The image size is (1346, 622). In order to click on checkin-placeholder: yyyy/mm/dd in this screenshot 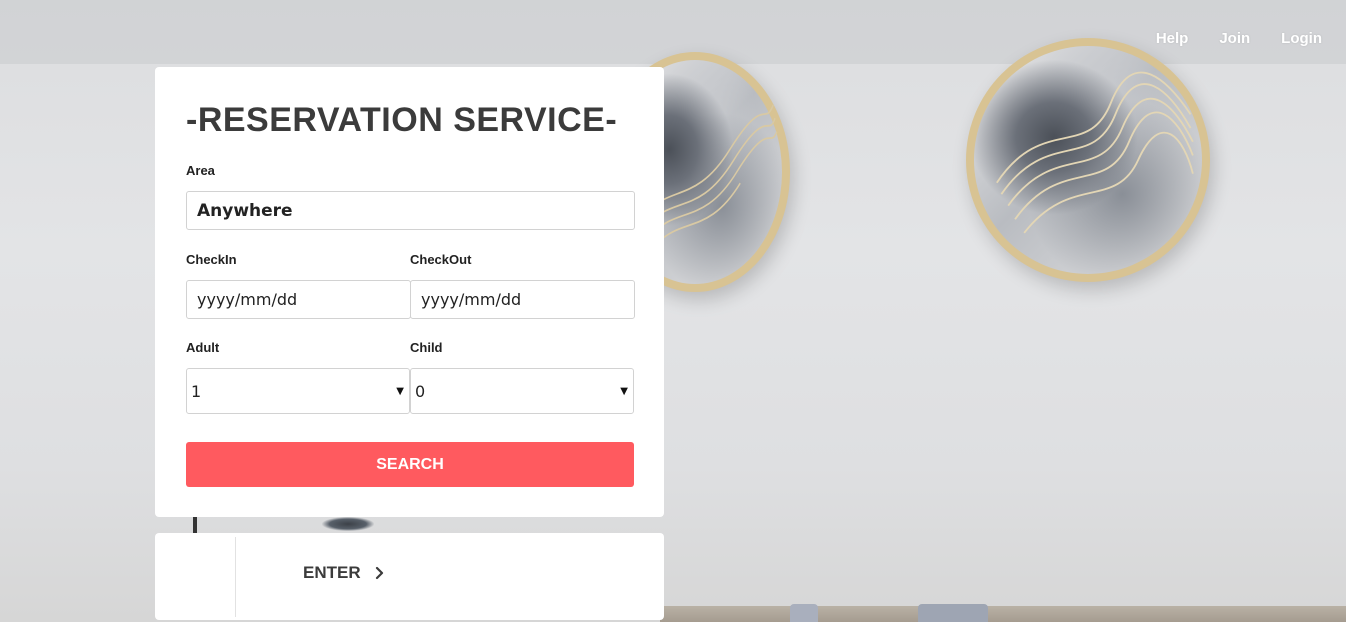, I will do `click(247, 299)`.